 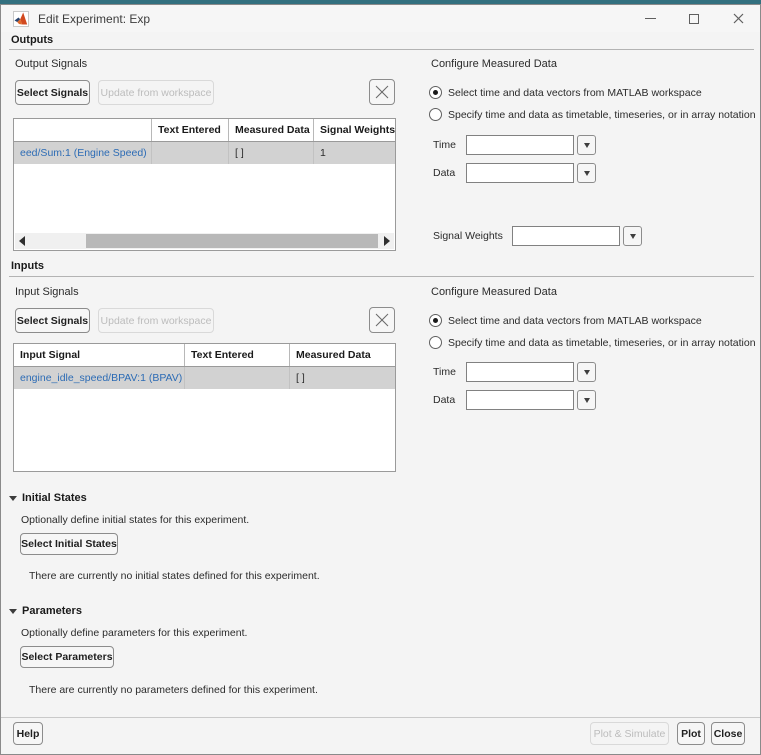 I want to click on output-update-from-workspace-button: Update from workspace, so click(x=156, y=92).